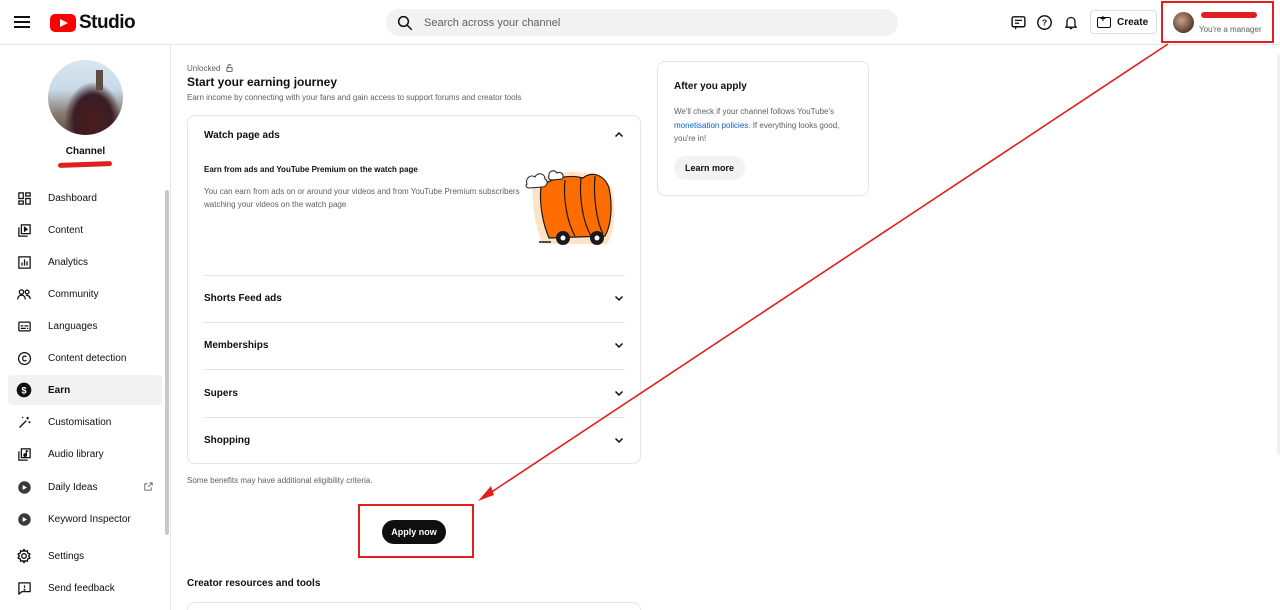 Image resolution: width=1280 pixels, height=610 pixels. I want to click on analytics-icon, so click(24, 262).